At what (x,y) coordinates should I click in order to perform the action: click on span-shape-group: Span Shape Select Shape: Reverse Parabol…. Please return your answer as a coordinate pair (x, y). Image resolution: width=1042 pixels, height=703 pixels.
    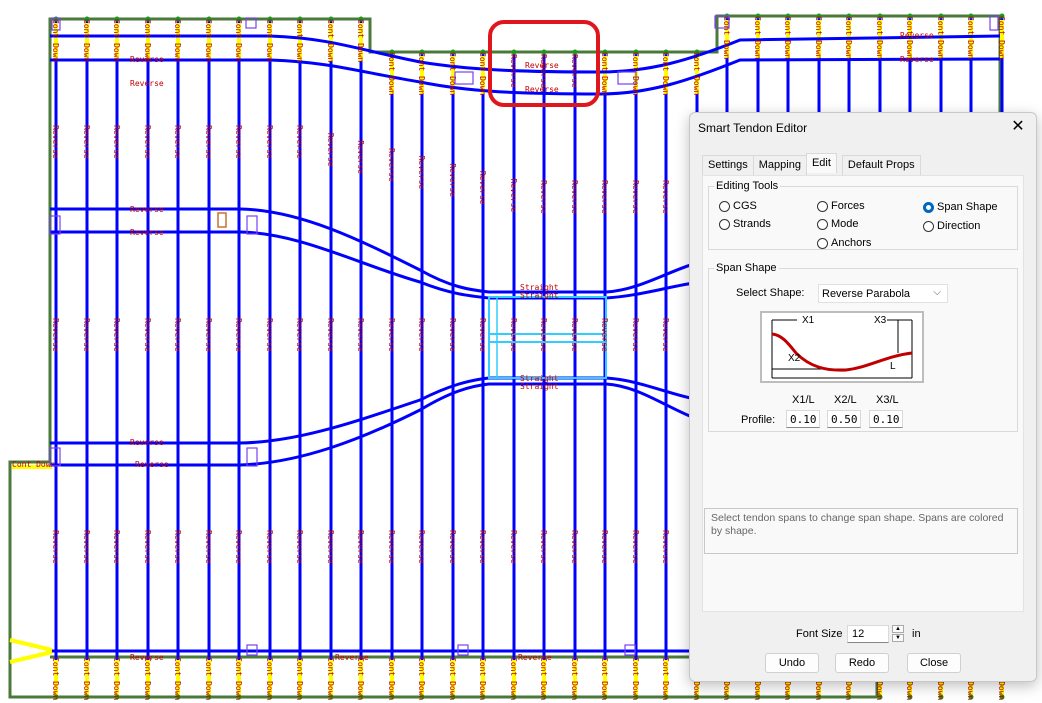
    Looking at the image, I should click on (863, 347).